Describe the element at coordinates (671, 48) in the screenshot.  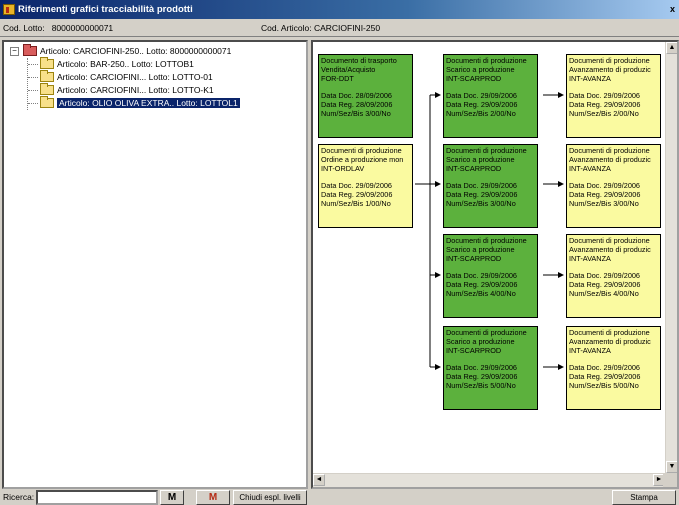
I see `scroll-up-icon: ▲` at that location.